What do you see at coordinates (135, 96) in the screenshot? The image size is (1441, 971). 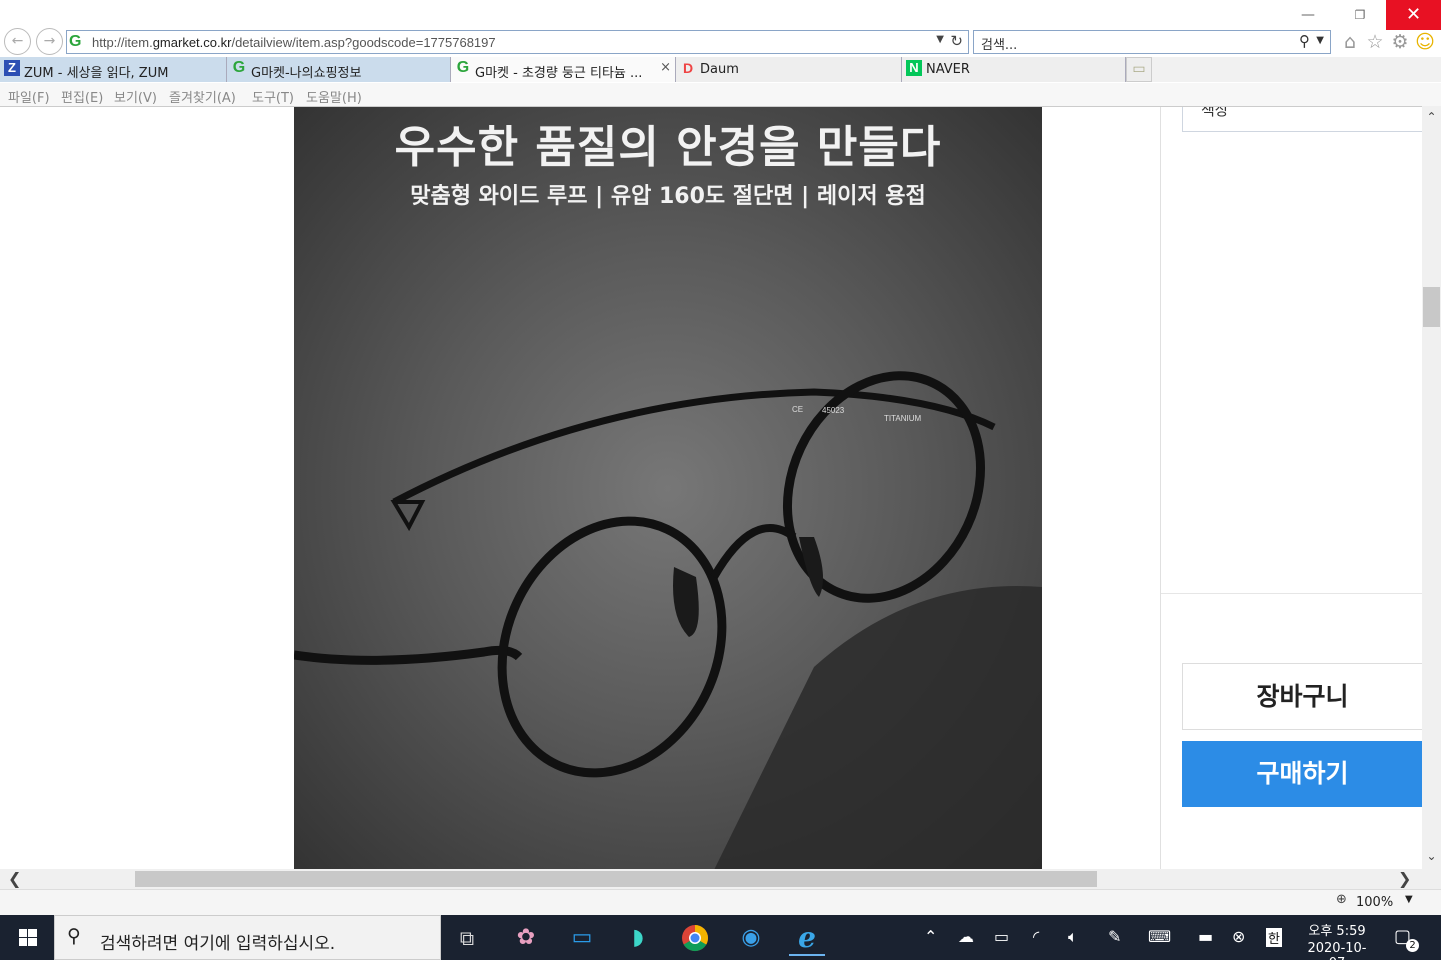 I see `menu-view: 보기(V)` at bounding box center [135, 96].